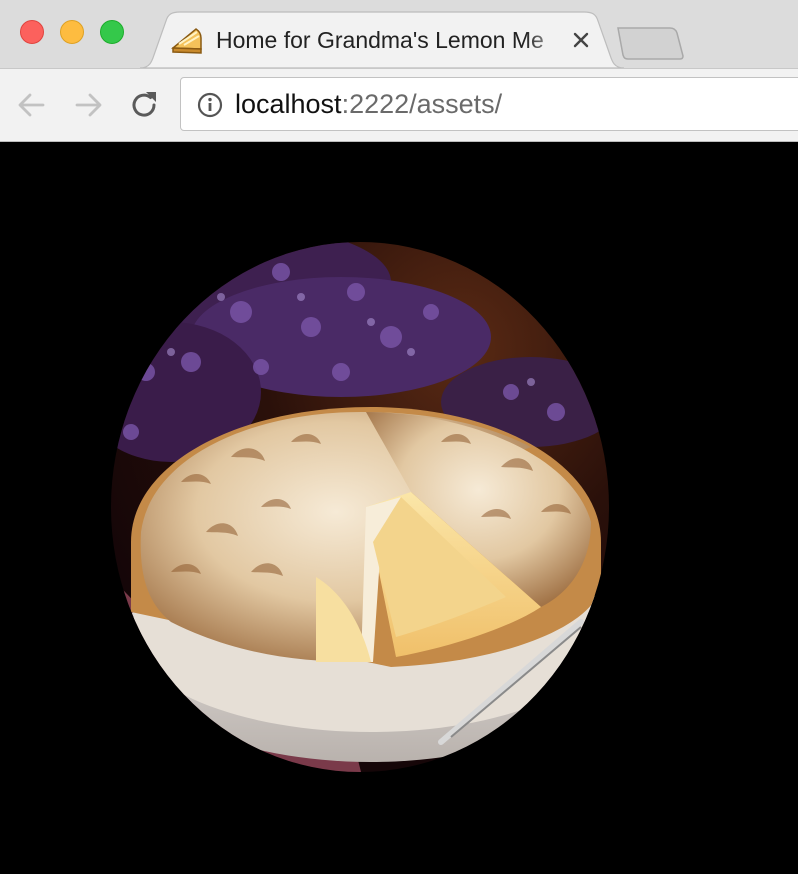 Image resolution: width=798 pixels, height=874 pixels. I want to click on url-path: :2222/assets/, so click(422, 104).